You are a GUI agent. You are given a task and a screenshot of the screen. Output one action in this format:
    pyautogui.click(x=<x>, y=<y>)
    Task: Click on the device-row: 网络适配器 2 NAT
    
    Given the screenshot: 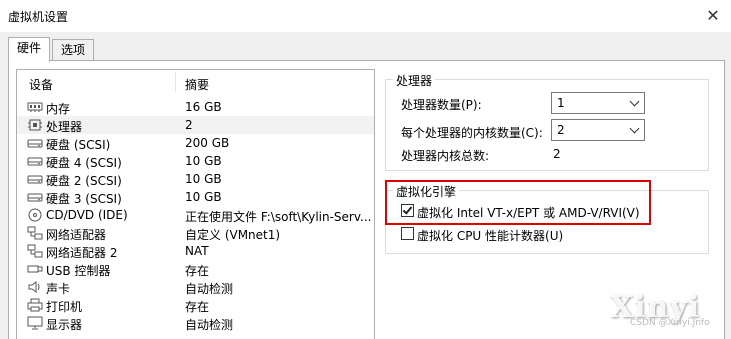 What is the action you would take?
    pyautogui.click(x=195, y=251)
    